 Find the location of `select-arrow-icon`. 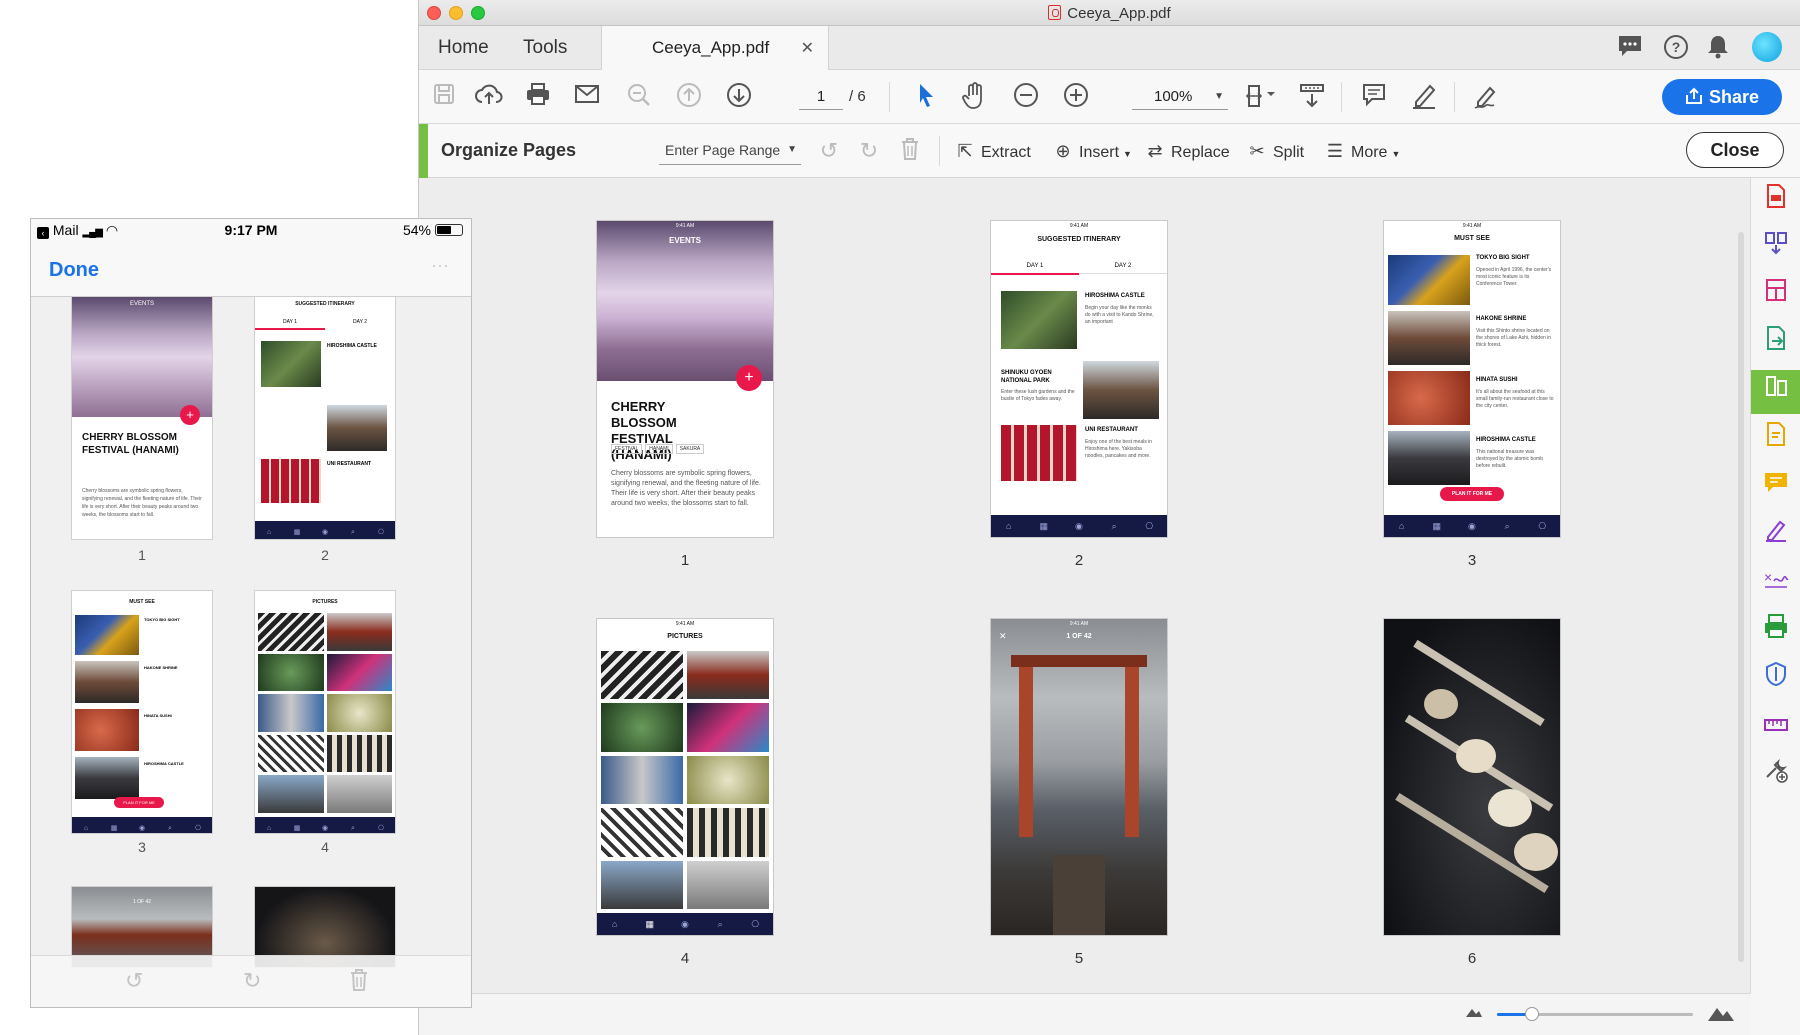

select-arrow-icon is located at coordinates (926, 97).